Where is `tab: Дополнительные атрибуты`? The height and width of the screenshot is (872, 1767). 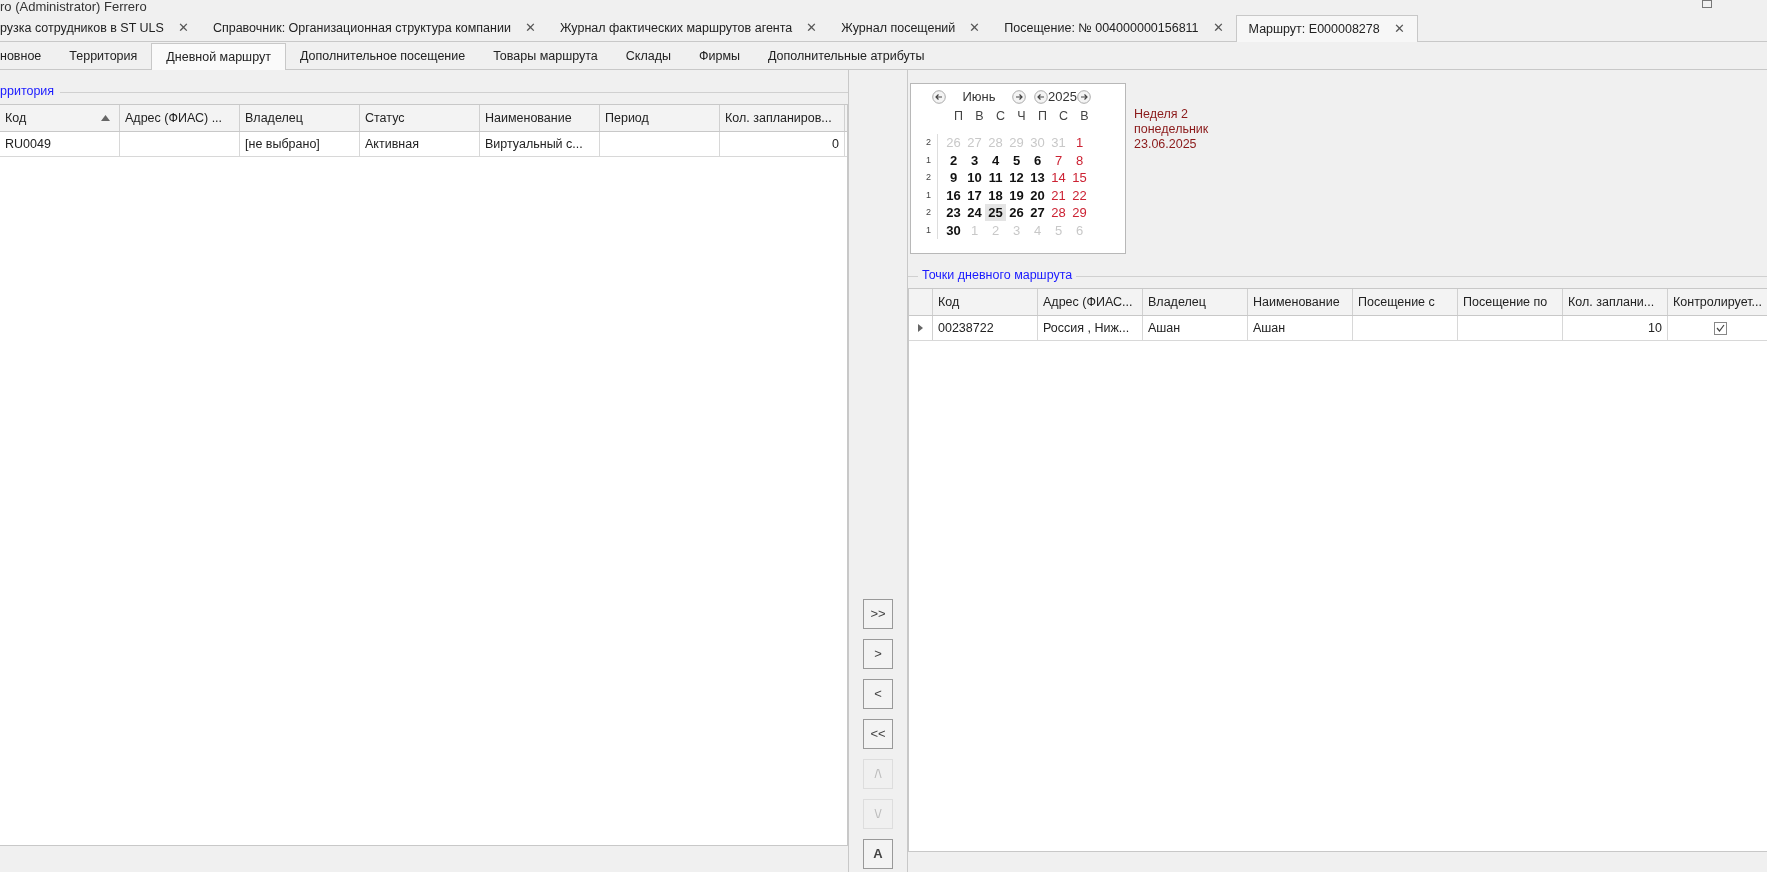 tab: Дополнительные атрибуты is located at coordinates (846, 56).